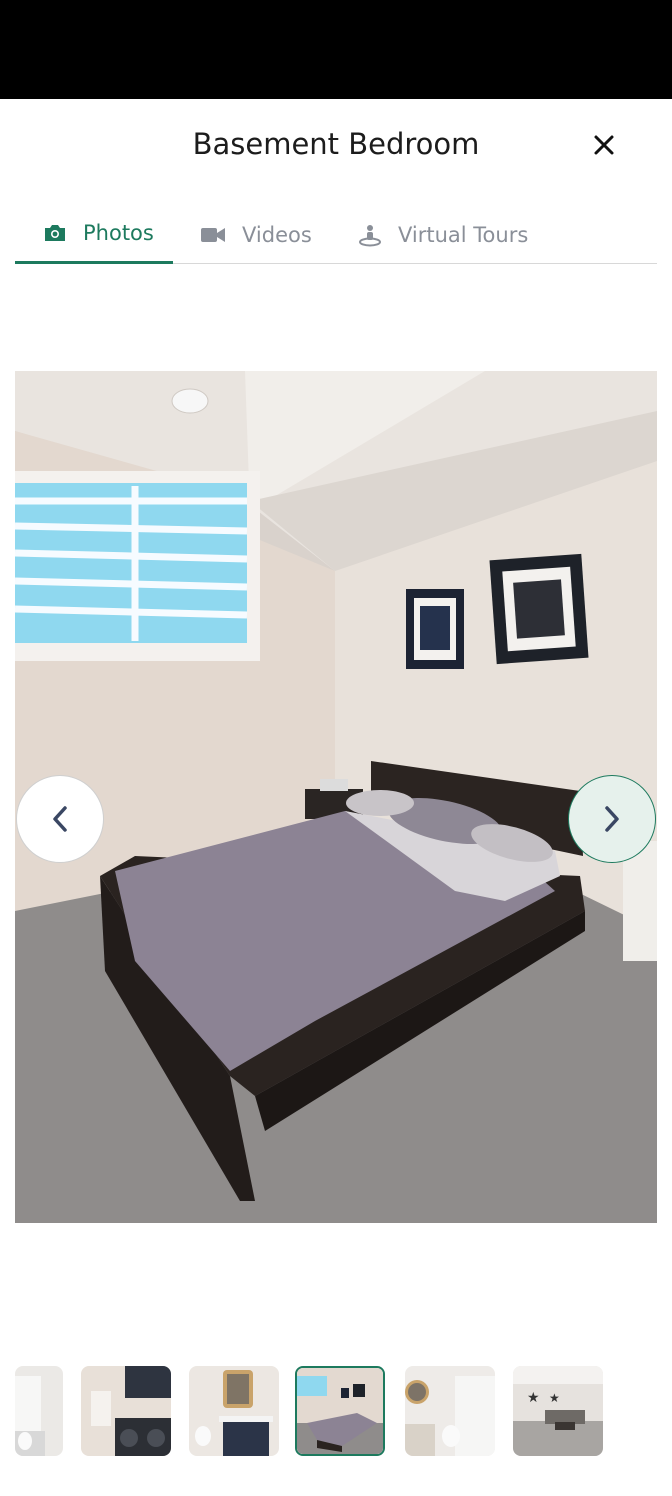 The width and height of the screenshot is (672, 1496). I want to click on media-tabs: Photos Videos Virtual Tours, so click(336, 234).